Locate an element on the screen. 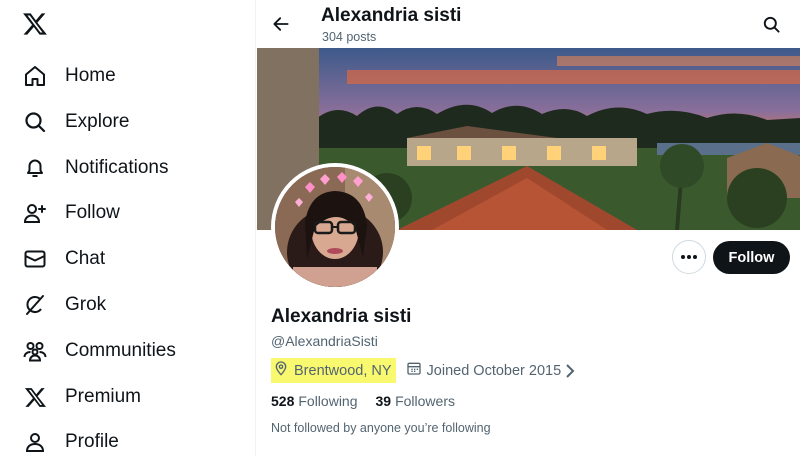 The height and width of the screenshot is (456, 800). chevron-right-icon is located at coordinates (570, 370).